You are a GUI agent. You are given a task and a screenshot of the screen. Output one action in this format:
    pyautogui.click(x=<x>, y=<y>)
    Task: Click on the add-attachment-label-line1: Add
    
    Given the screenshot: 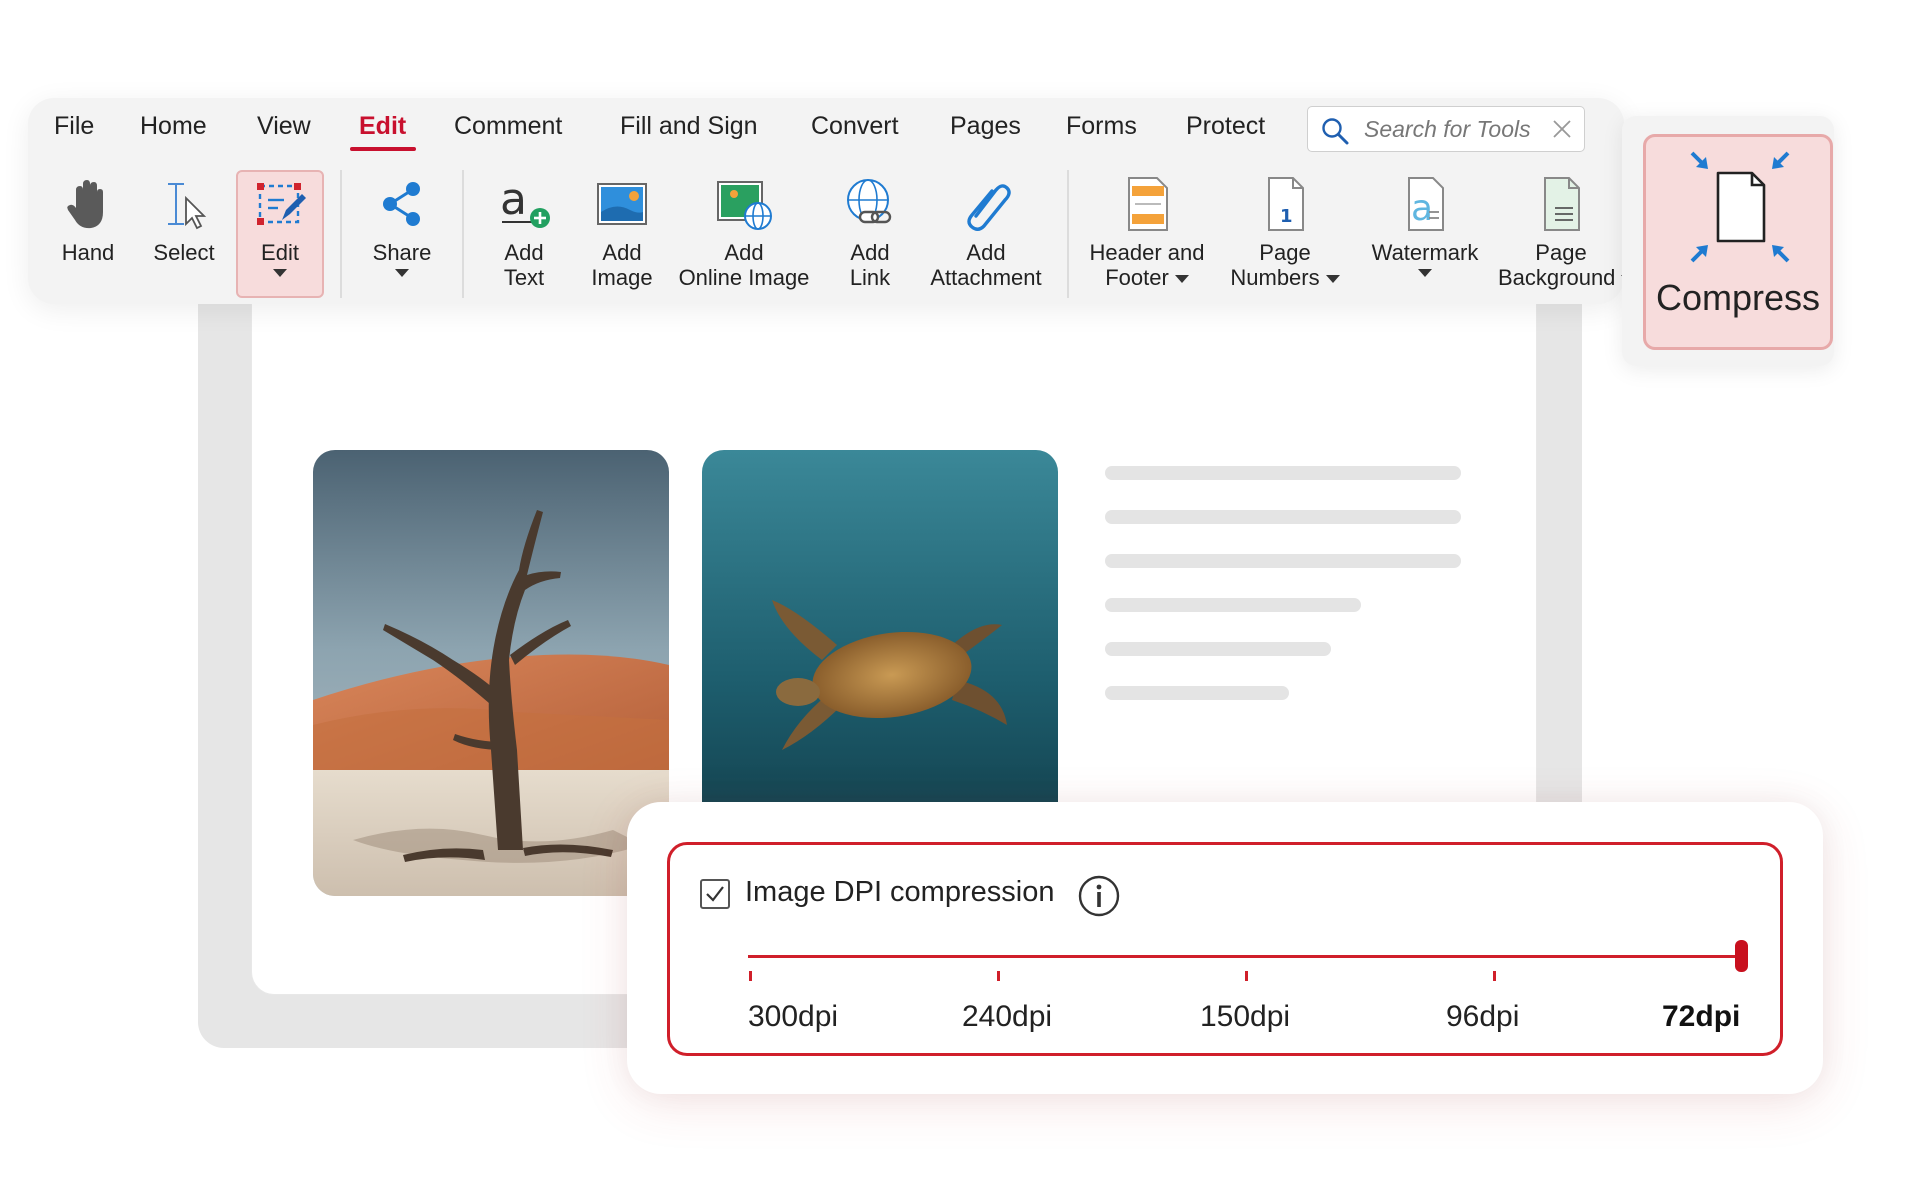 What is the action you would take?
    pyautogui.click(x=986, y=252)
    